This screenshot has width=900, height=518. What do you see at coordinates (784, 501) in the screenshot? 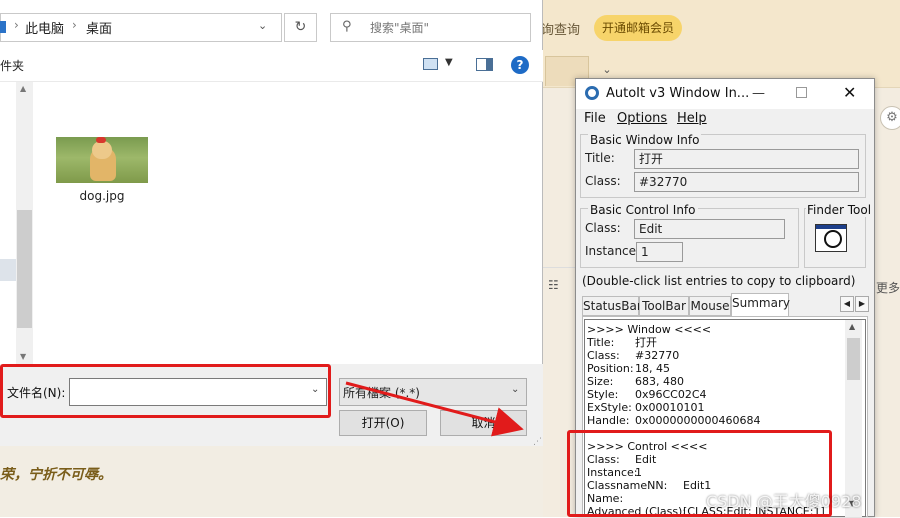
I see `watermark: CSDN @王大傻0928` at bounding box center [784, 501].